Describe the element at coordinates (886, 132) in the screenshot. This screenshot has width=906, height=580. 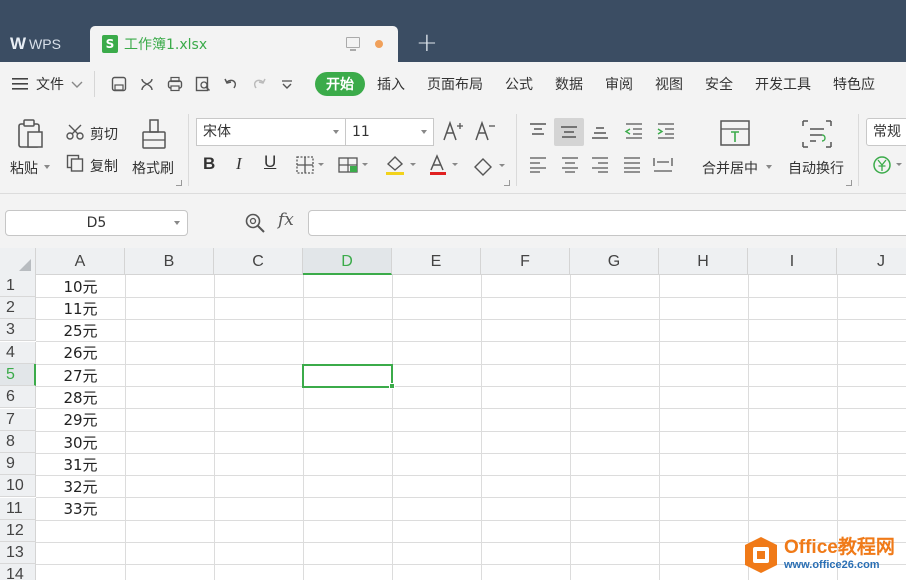
I see `number-format-select: 常规` at that location.